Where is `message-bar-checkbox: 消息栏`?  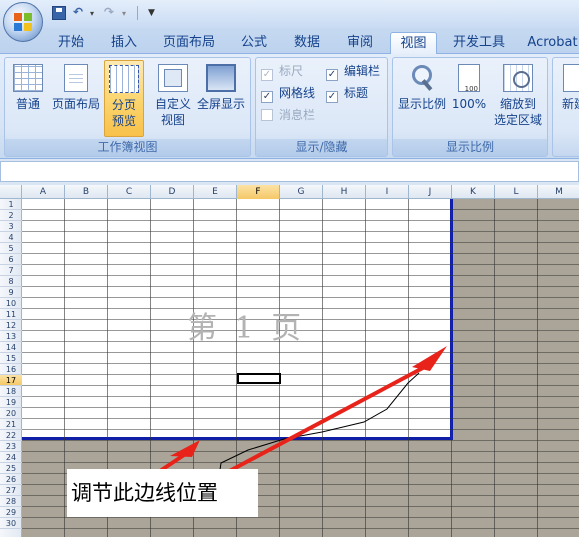
message-bar-checkbox: 消息栏 is located at coordinates (288, 115).